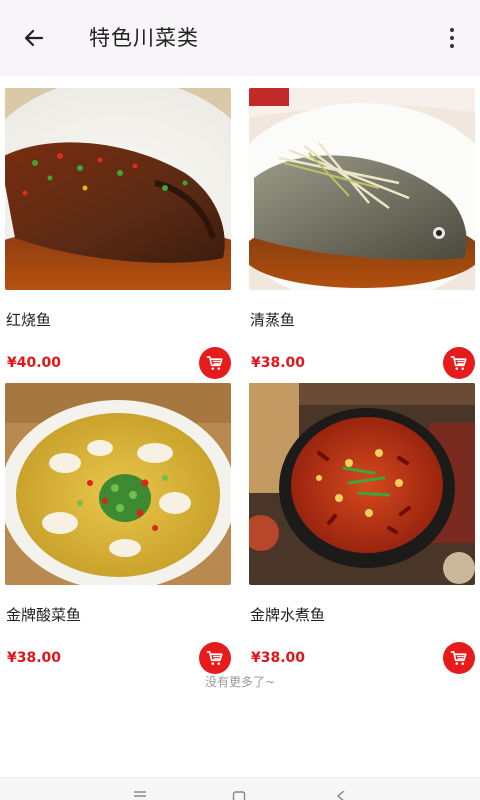  What do you see at coordinates (43, 615) in the screenshot?
I see `product-name: 金牌酸菜鱼` at bounding box center [43, 615].